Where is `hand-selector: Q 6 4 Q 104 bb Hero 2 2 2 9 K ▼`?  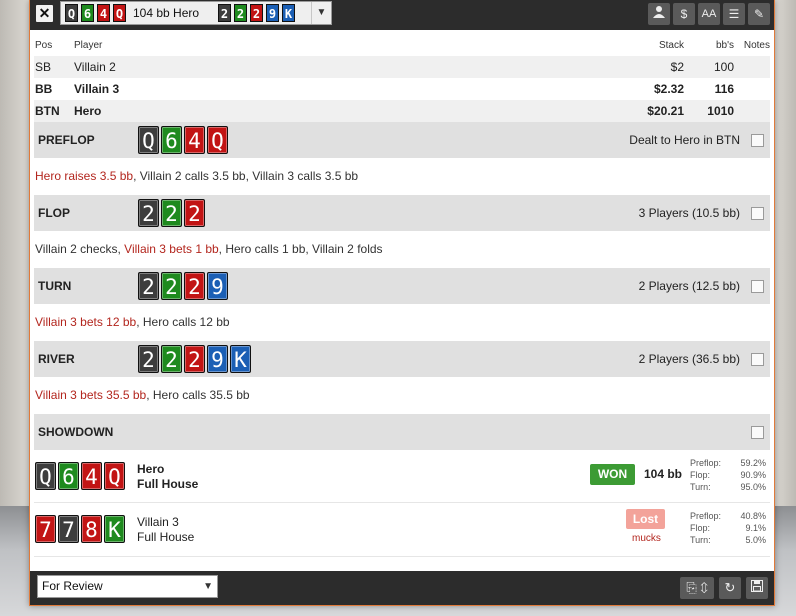 hand-selector: Q 6 4 Q 104 bb Hero 2 2 2 9 K ▼ is located at coordinates (196, 13).